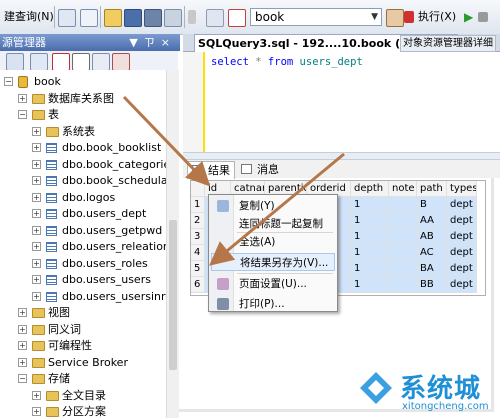 The image size is (500, 418). Describe the element at coordinates (83, 247) in the screenshot. I see `tree-node: + dbo.users_releation` at that location.